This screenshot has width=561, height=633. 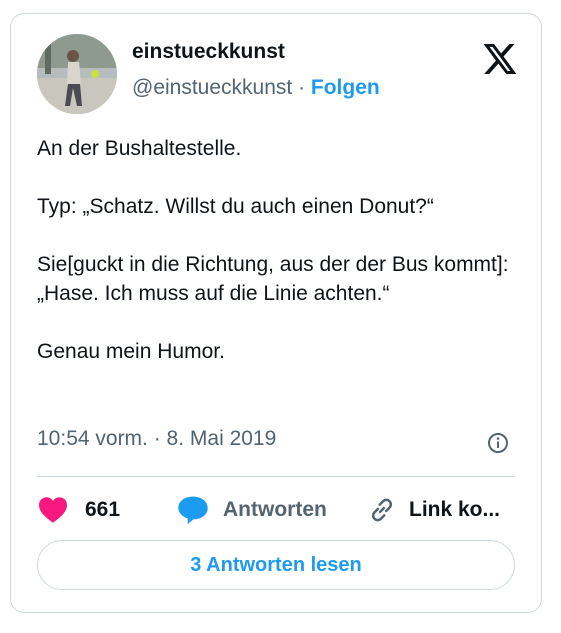 What do you see at coordinates (500, 59) in the screenshot?
I see `x-logo-icon` at bounding box center [500, 59].